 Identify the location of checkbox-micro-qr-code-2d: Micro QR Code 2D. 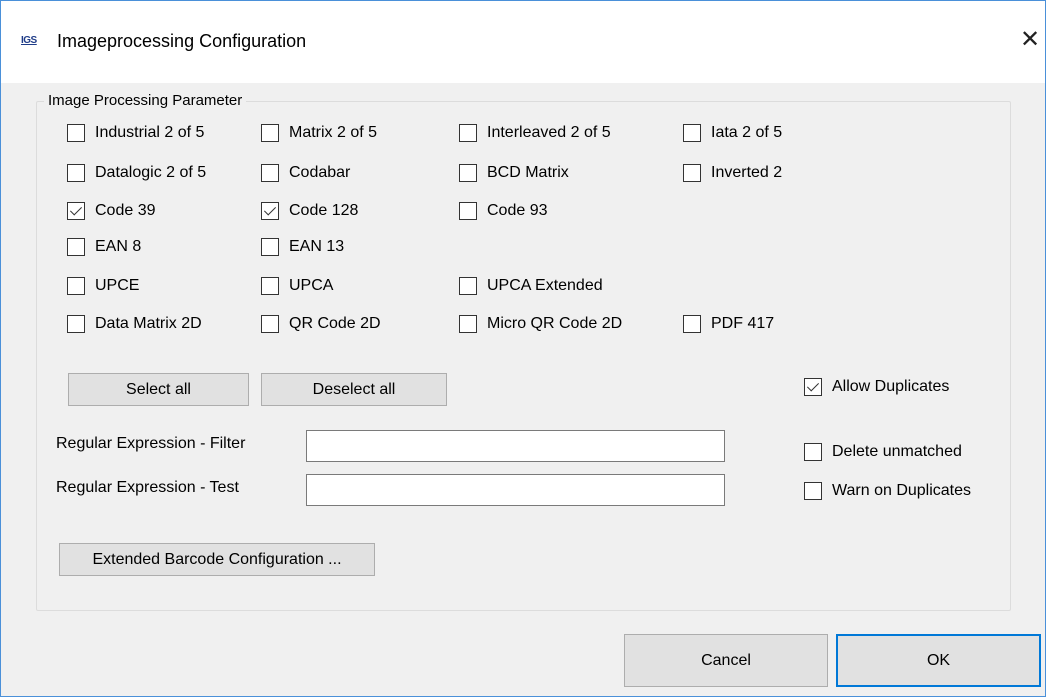
(540, 324).